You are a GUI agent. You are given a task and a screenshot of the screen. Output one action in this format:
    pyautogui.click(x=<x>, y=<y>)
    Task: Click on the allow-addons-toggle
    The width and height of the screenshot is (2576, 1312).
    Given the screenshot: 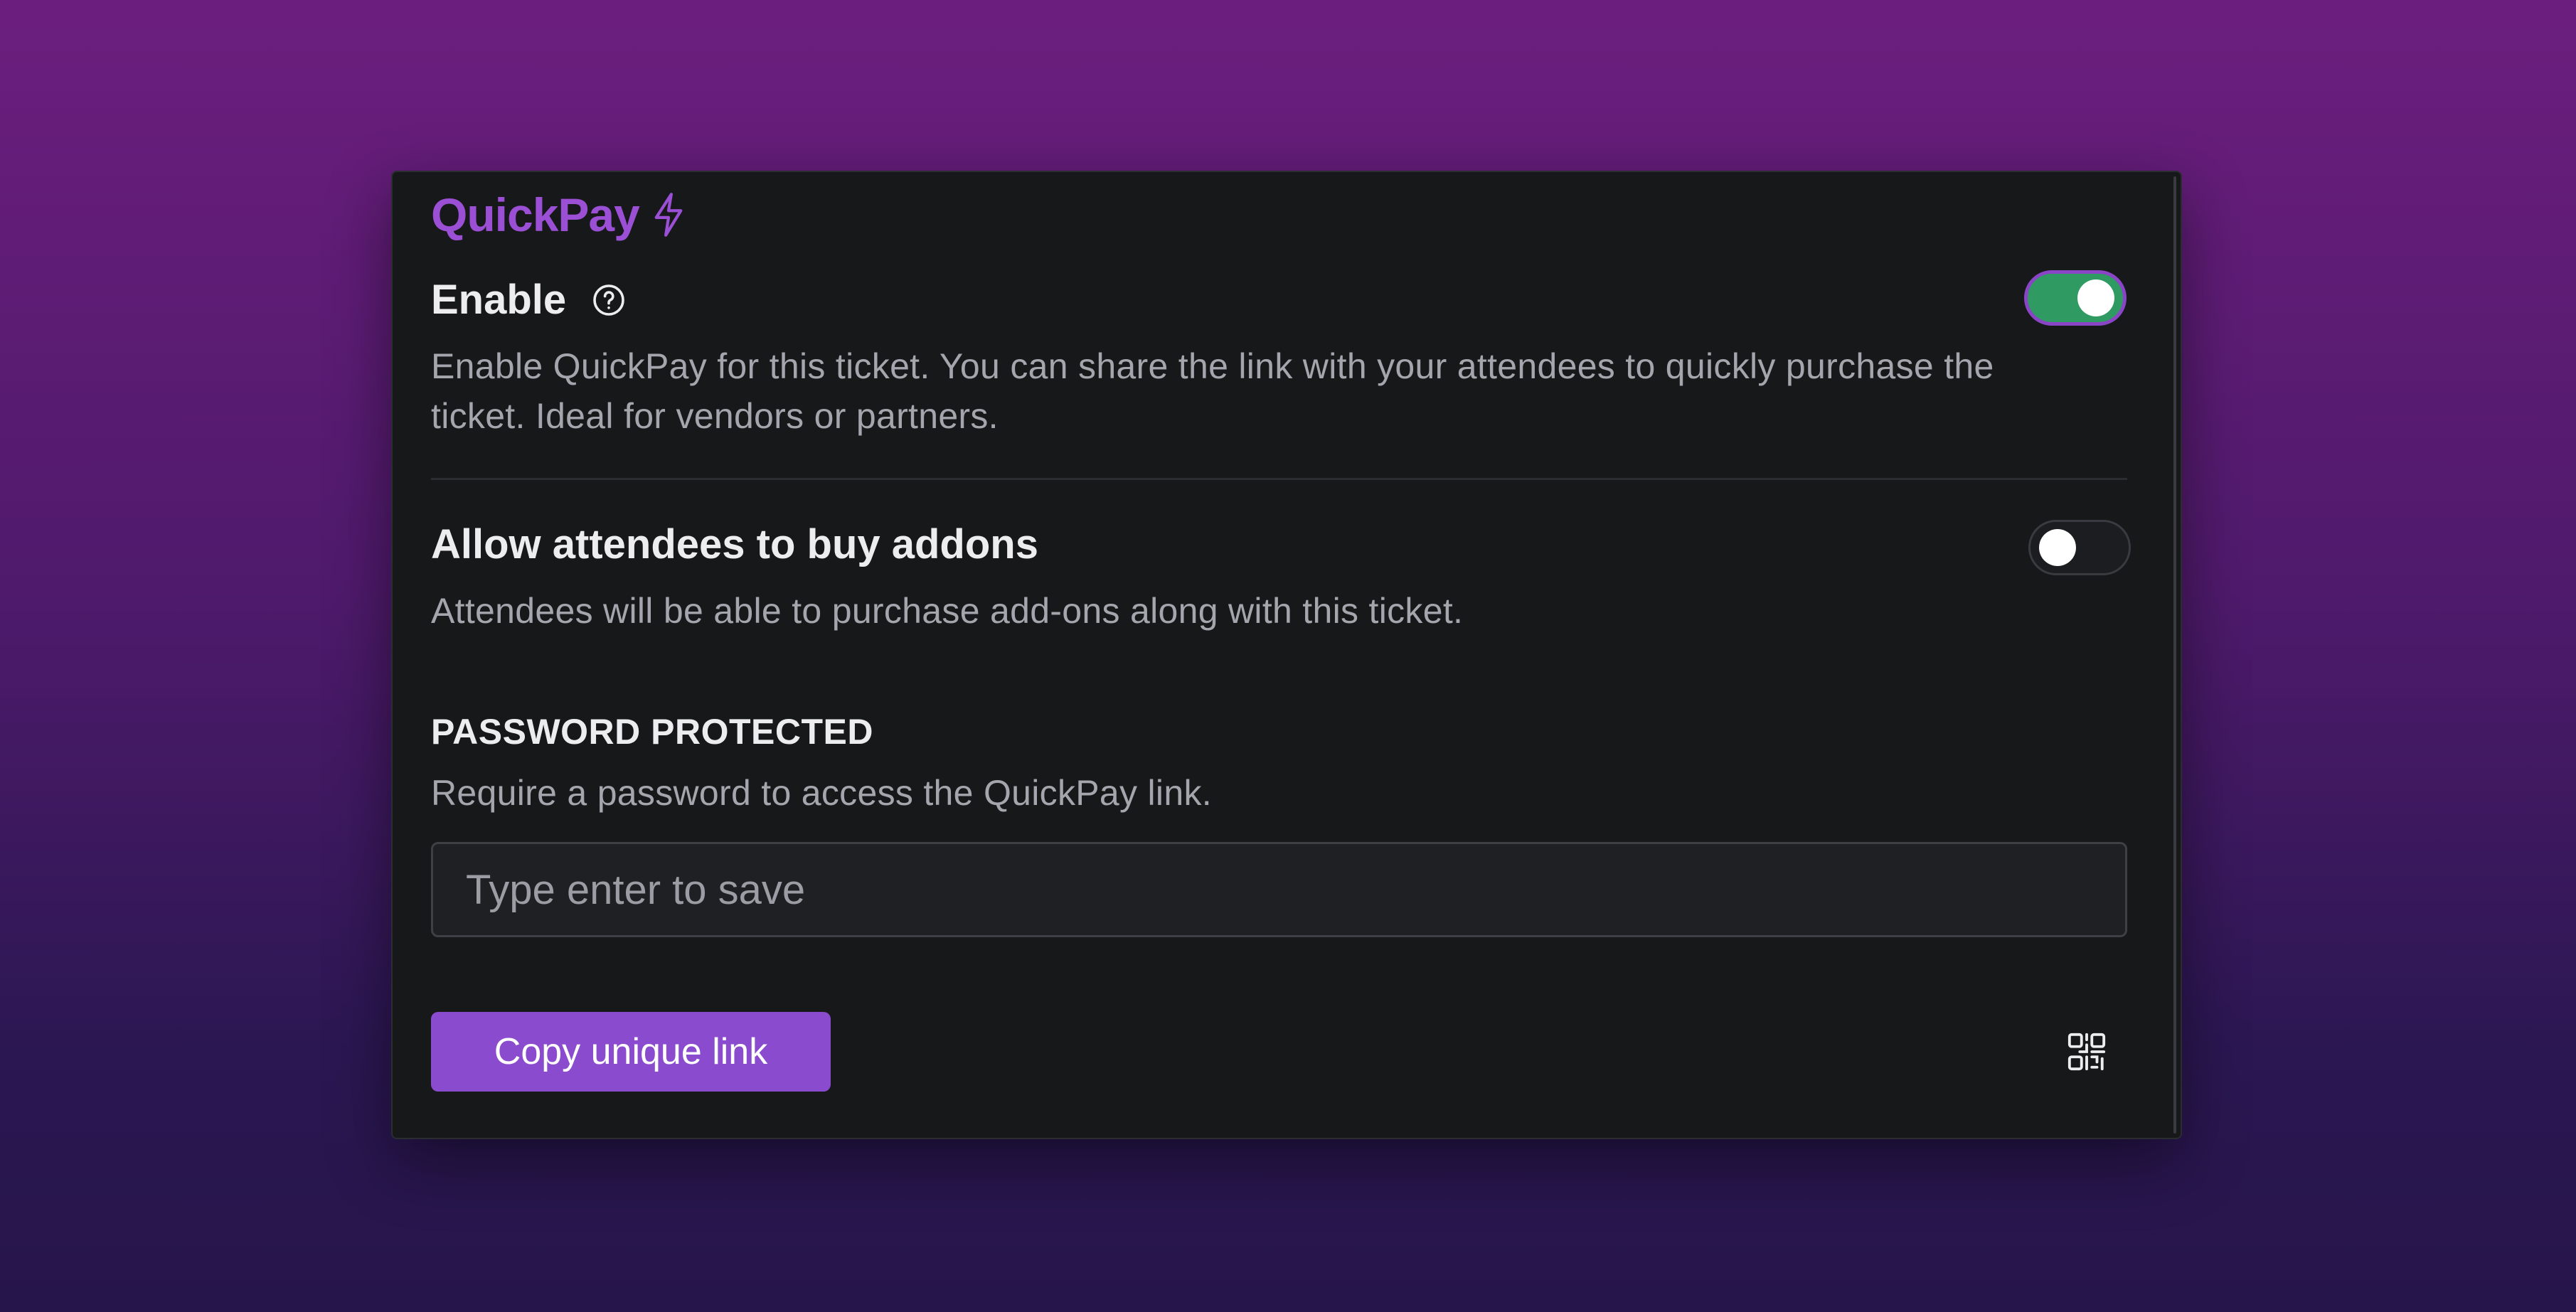 What is the action you would take?
    pyautogui.click(x=2079, y=547)
    